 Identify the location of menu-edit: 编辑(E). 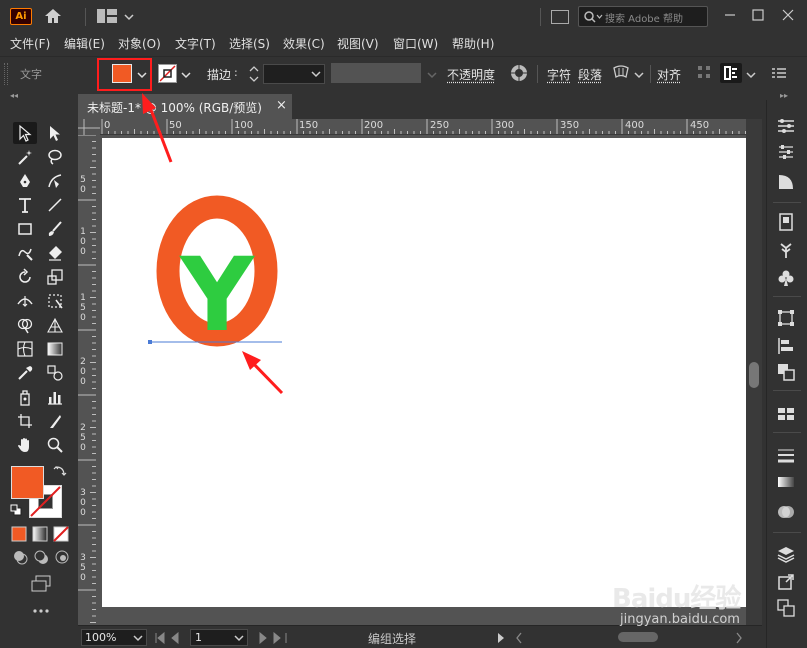
(84, 43).